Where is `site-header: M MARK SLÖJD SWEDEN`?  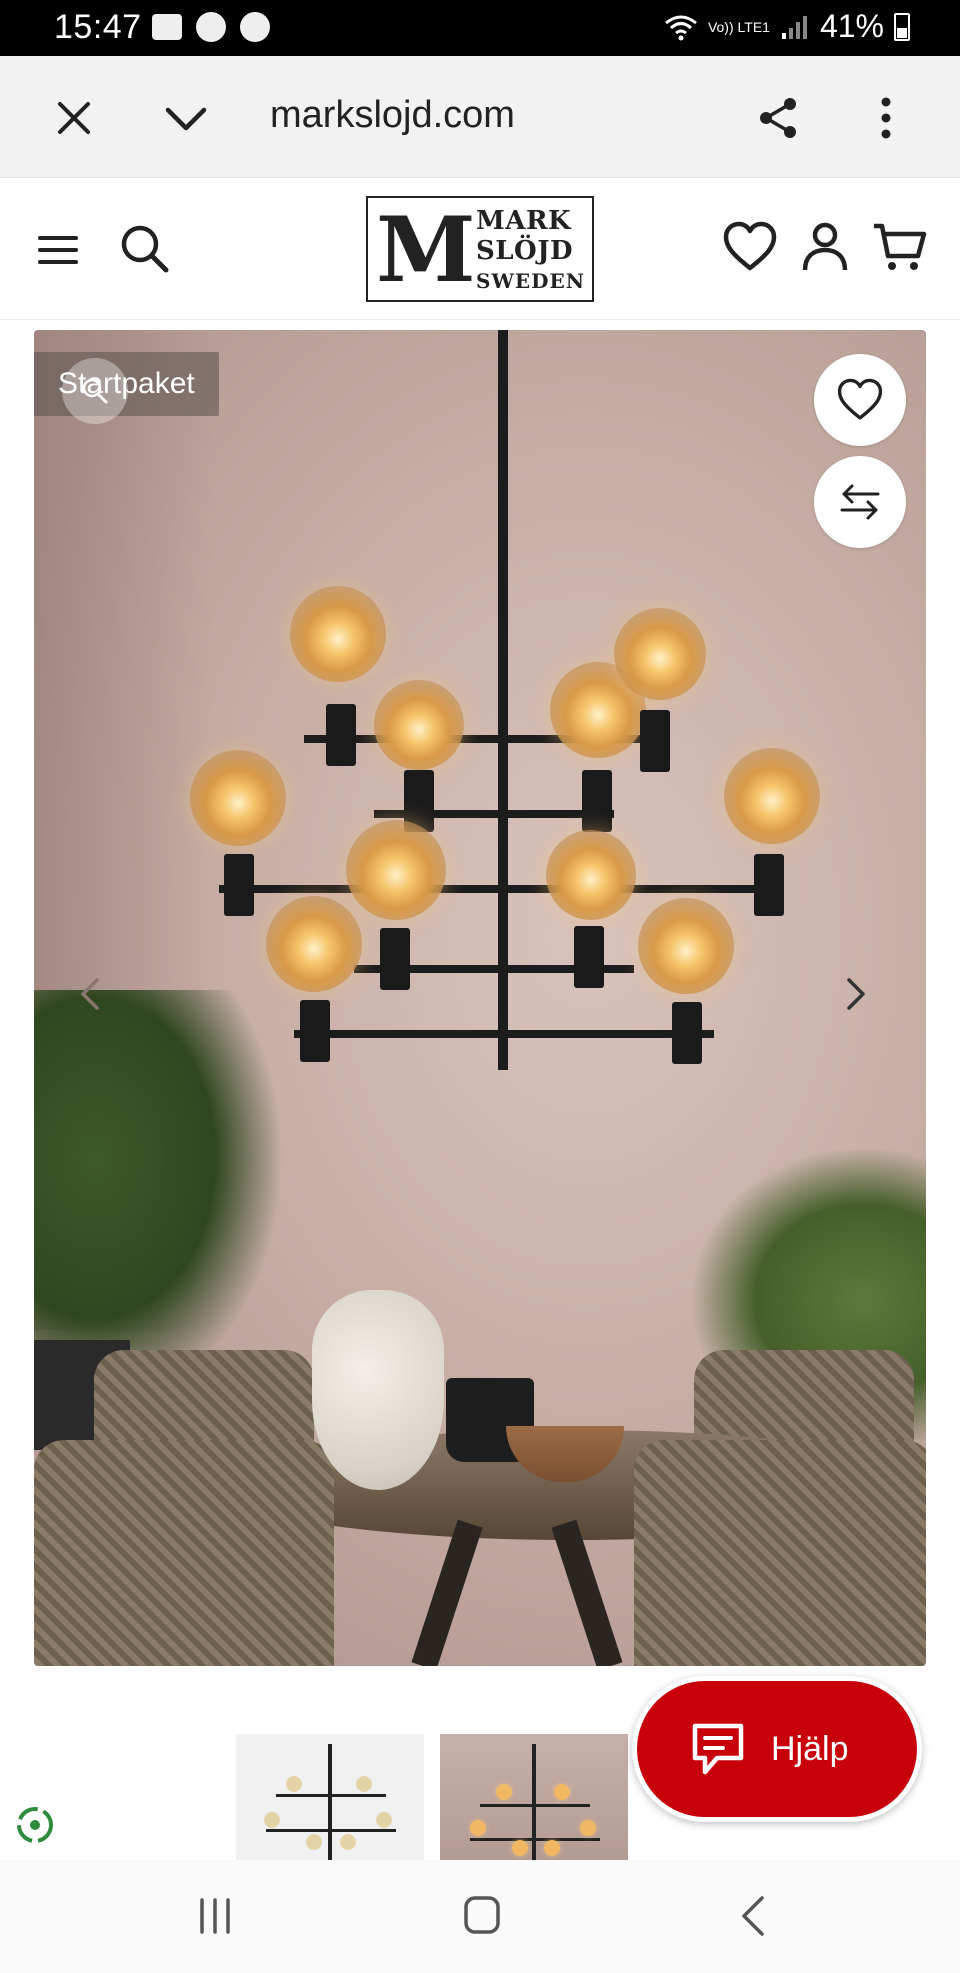 site-header: M MARK SLÖJD SWEDEN is located at coordinates (480, 249).